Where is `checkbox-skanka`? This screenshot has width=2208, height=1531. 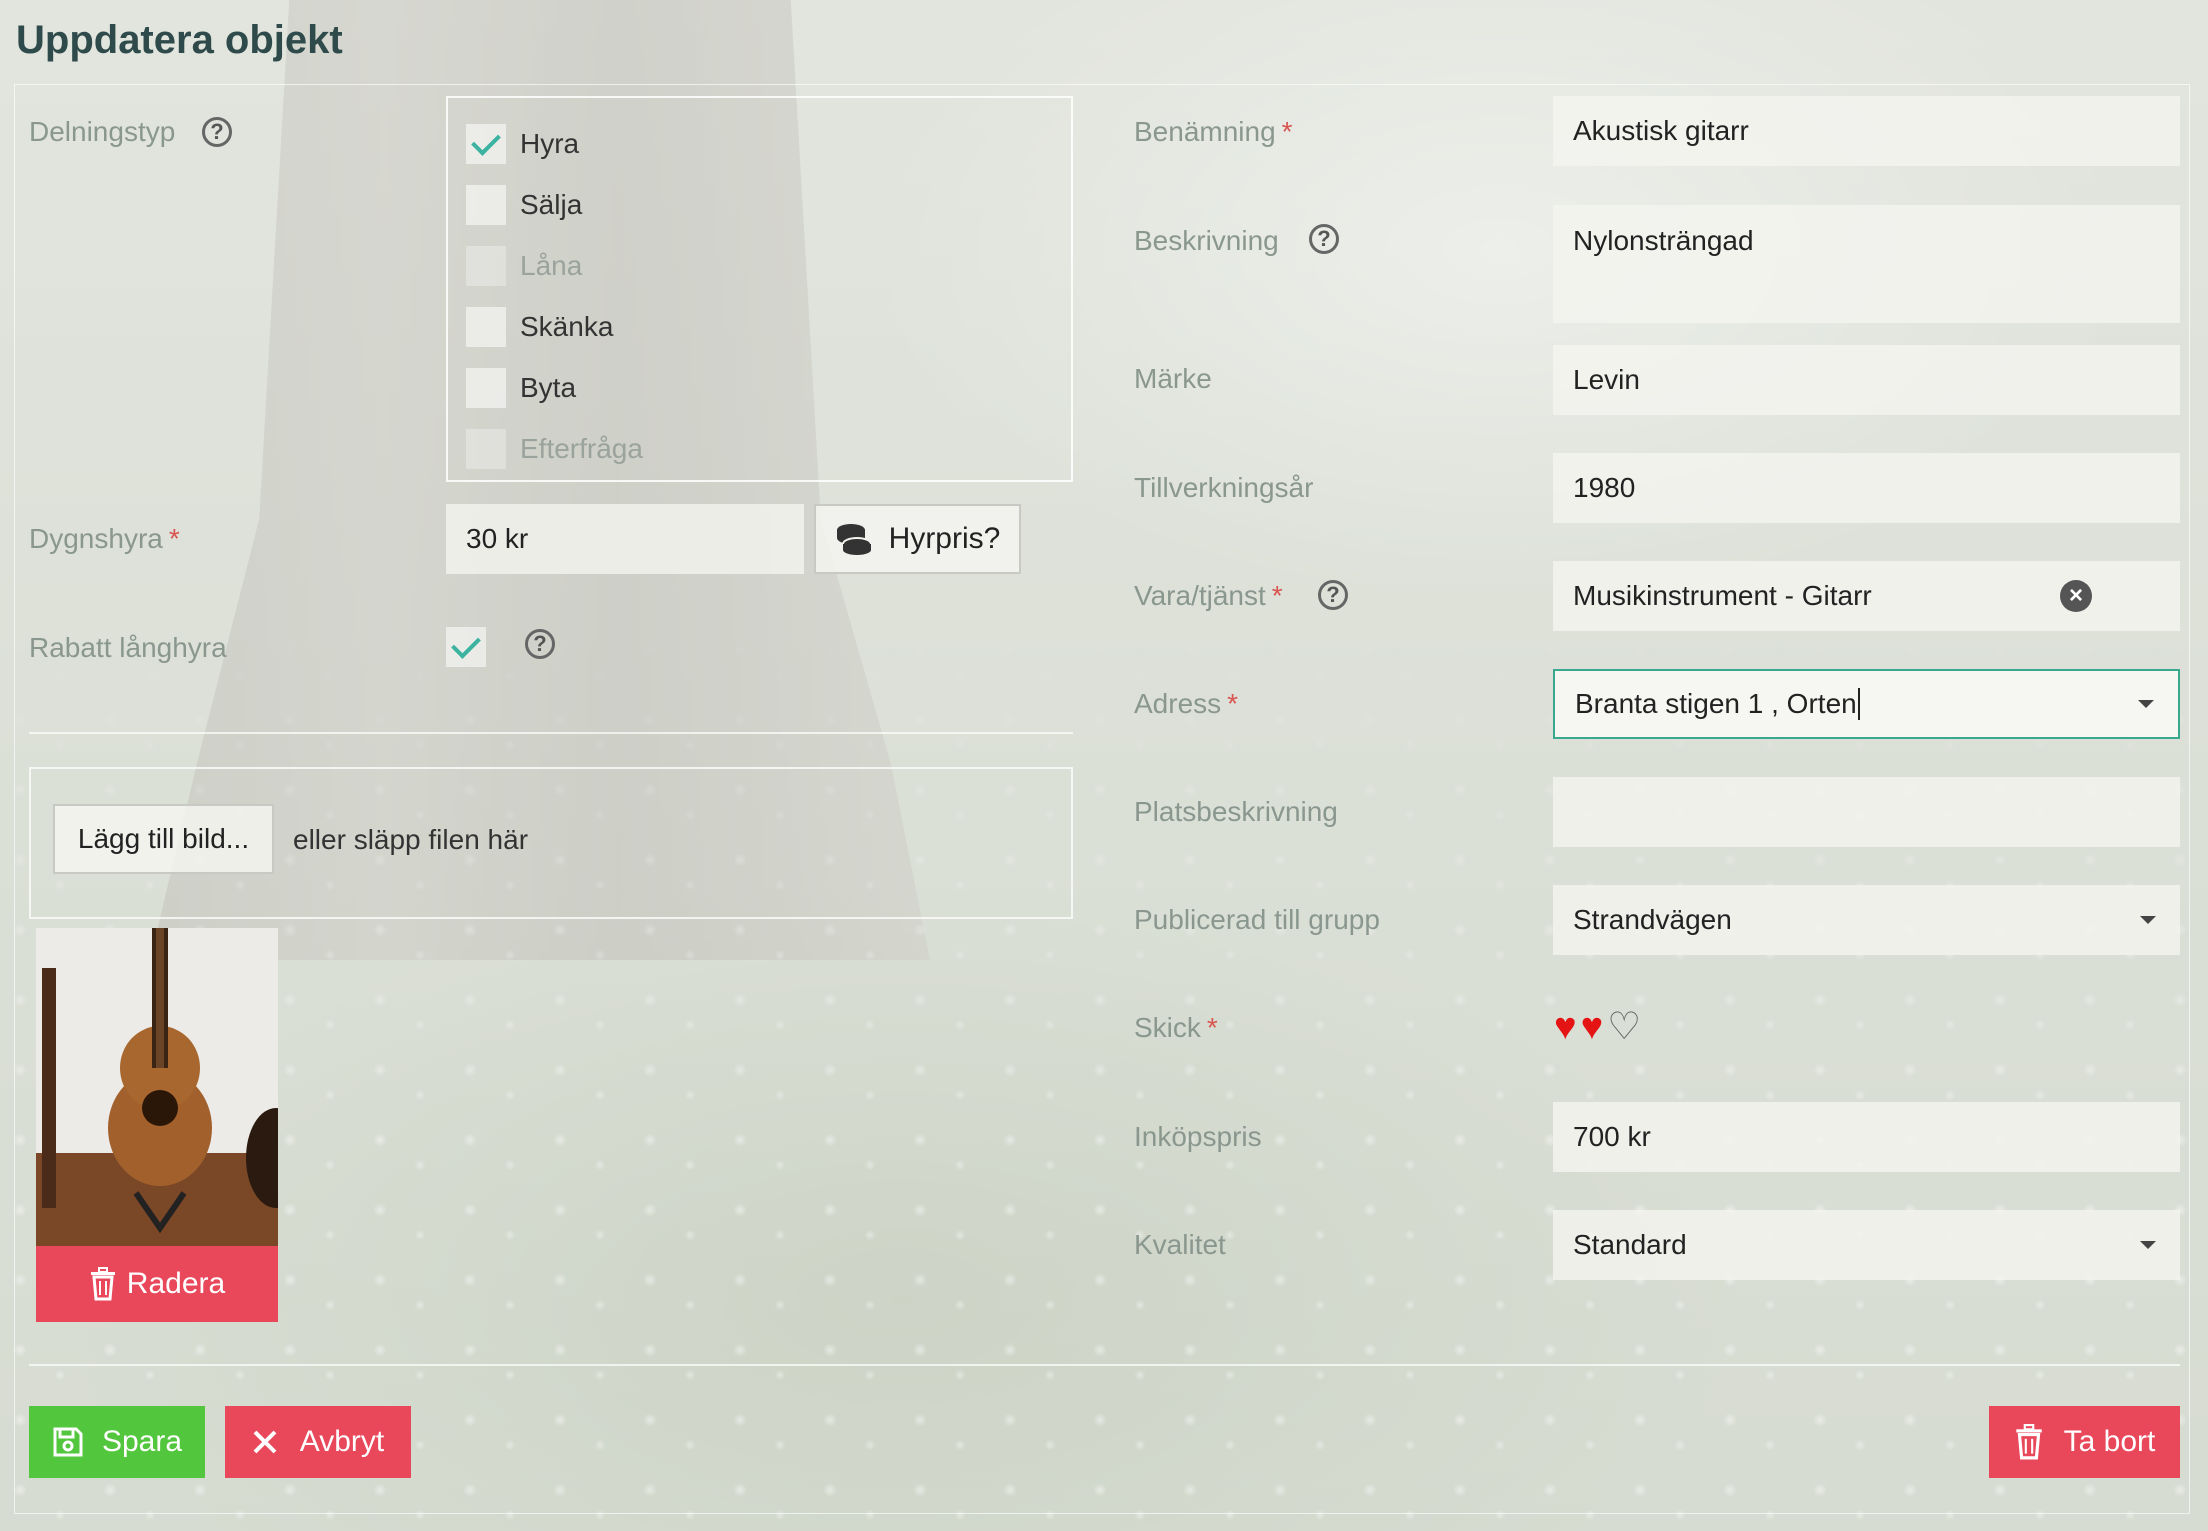
checkbox-skanka is located at coordinates (486, 327).